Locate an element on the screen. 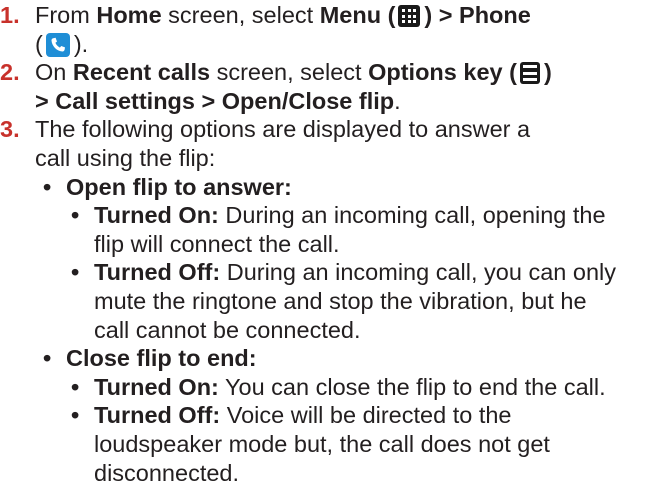  step-text: From is located at coordinates (66, 15).